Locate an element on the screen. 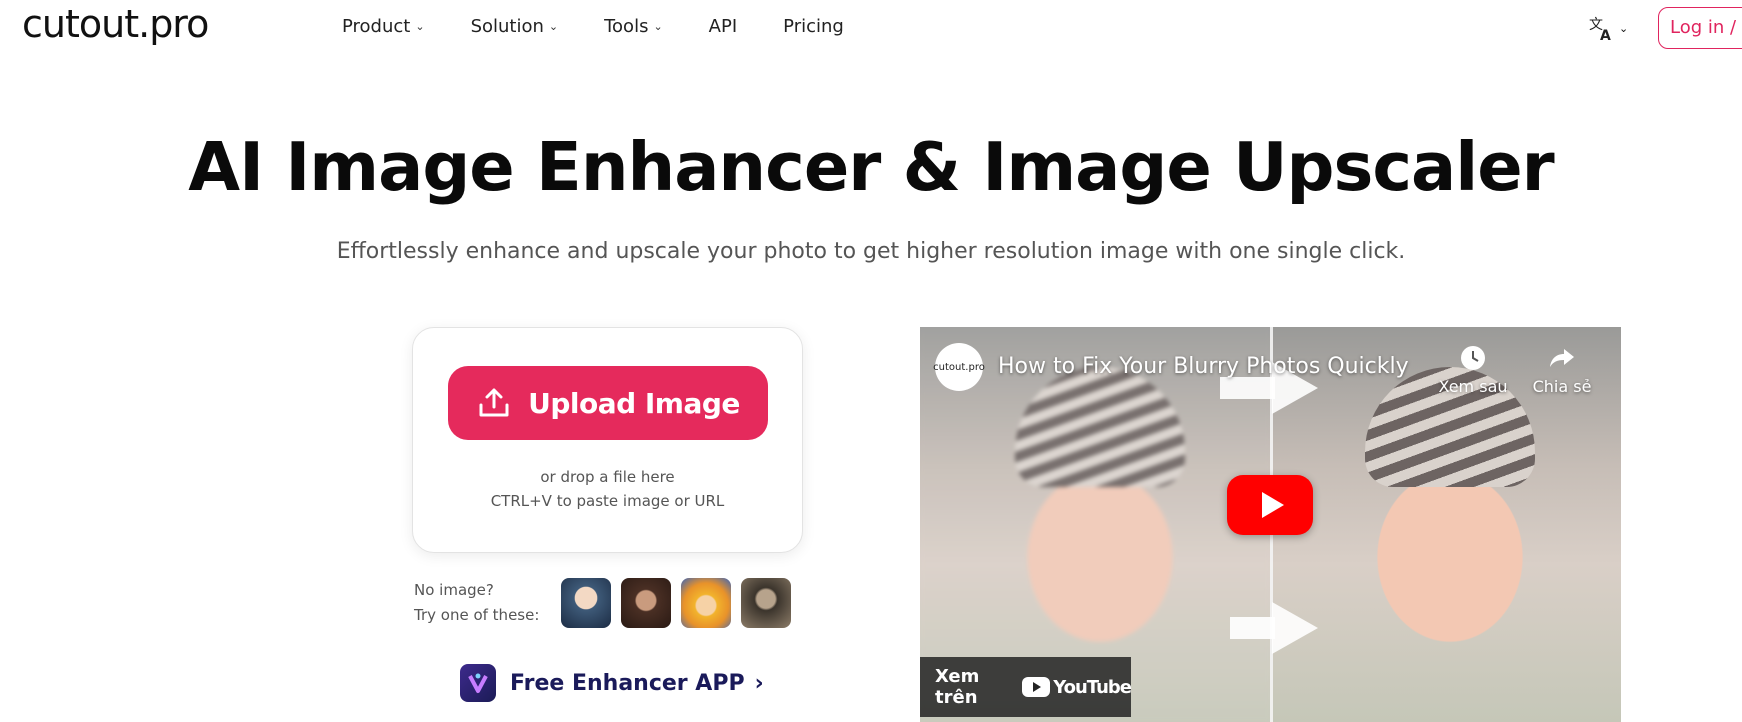 This screenshot has height=722, width=1742. share-icon is located at coordinates (1562, 358).